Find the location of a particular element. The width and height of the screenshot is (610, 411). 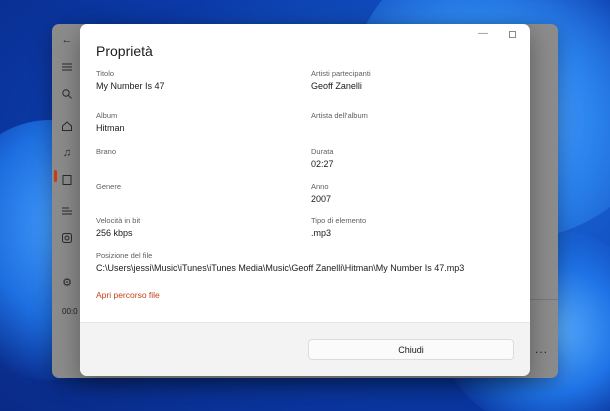

field-value: 256 kbps is located at coordinates (114, 233).